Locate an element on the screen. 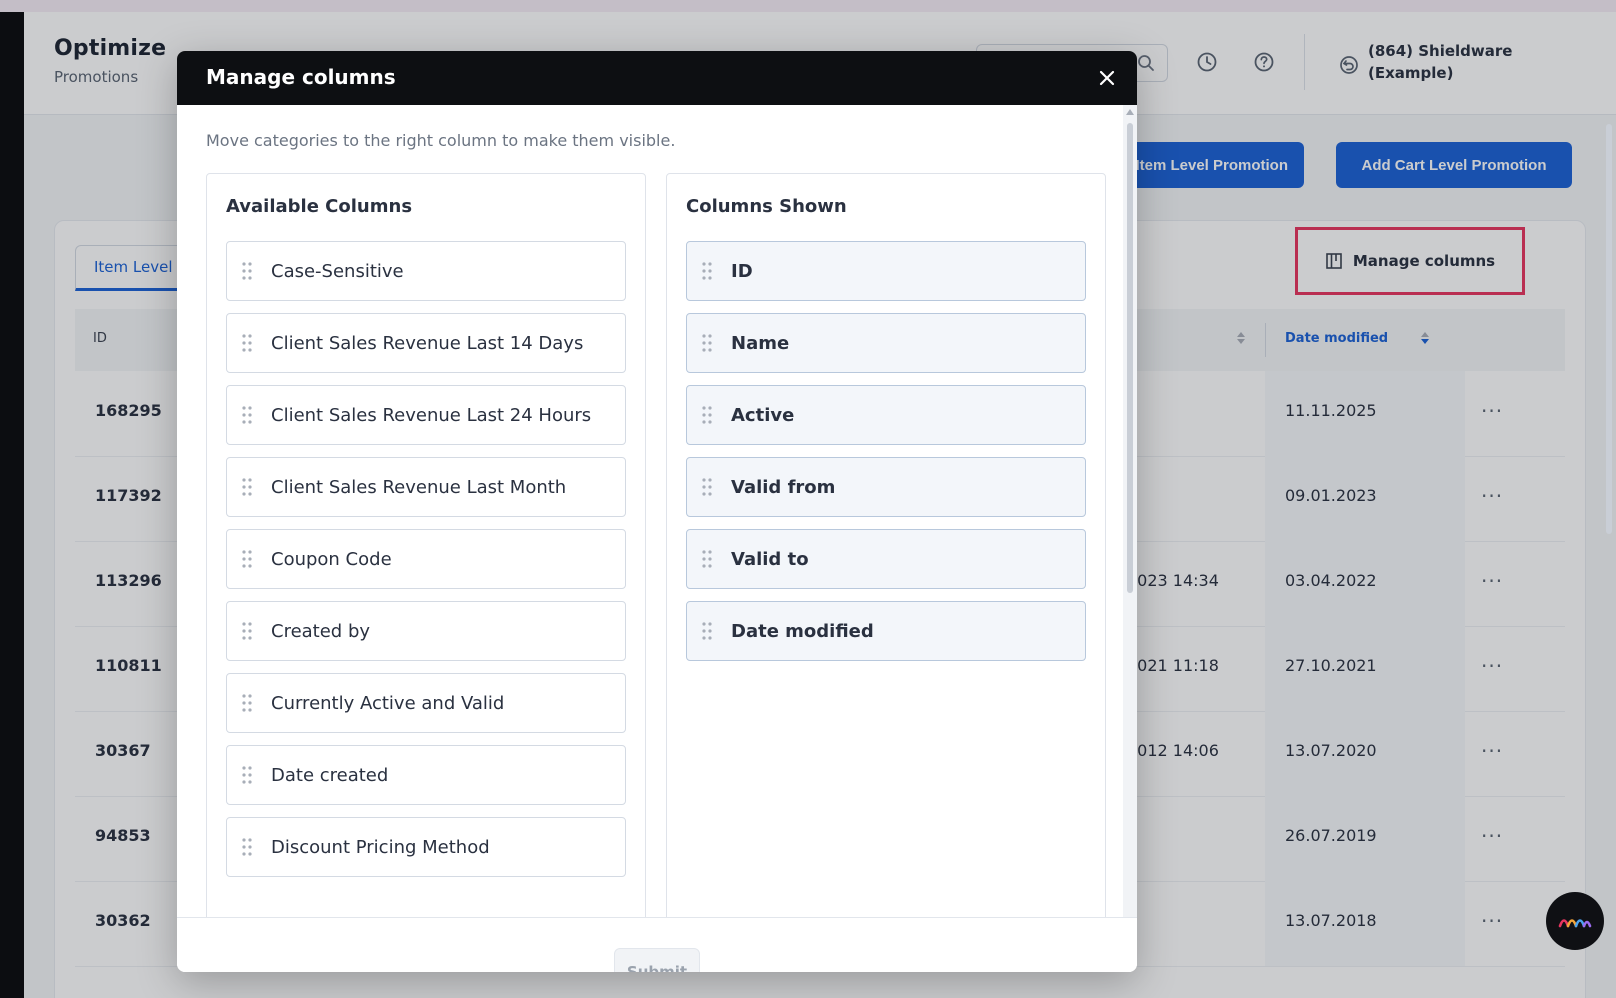  available-column-item: Discount Pricing Method is located at coordinates (426, 847).